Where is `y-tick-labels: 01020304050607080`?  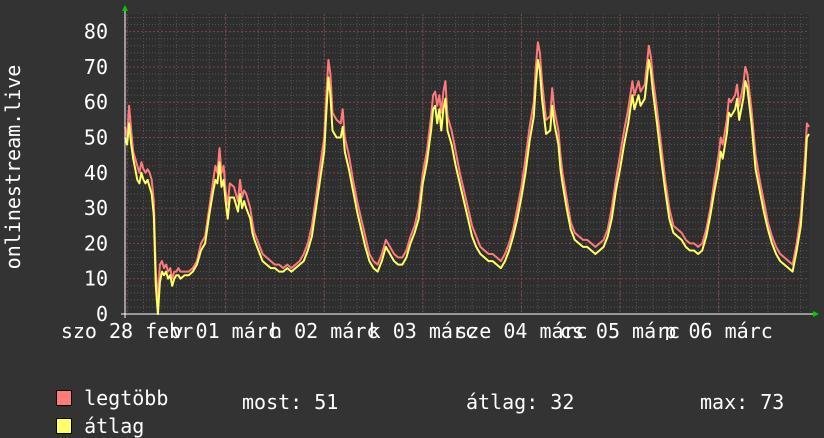 y-tick-labels: 01020304050607080 is located at coordinates (96, 173).